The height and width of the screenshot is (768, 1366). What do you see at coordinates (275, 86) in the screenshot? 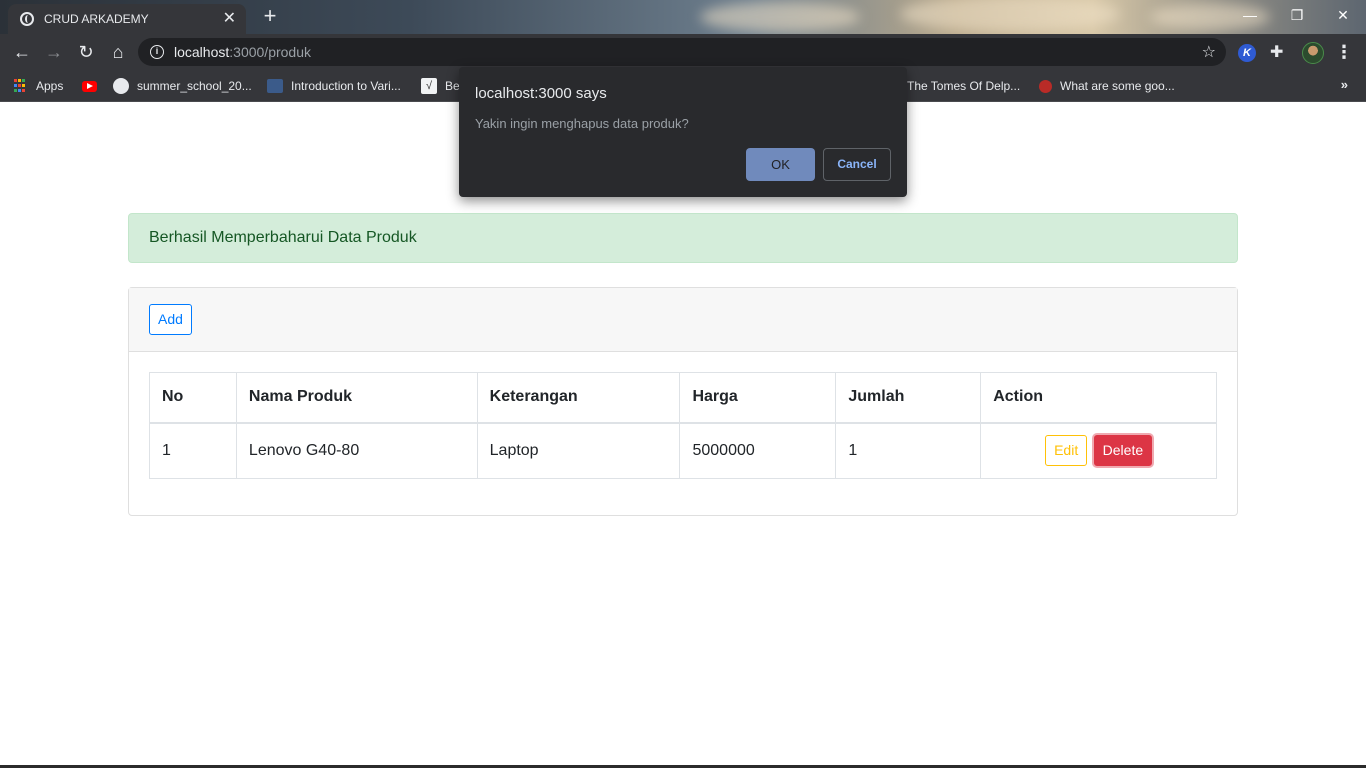
I see `doc-icon` at bounding box center [275, 86].